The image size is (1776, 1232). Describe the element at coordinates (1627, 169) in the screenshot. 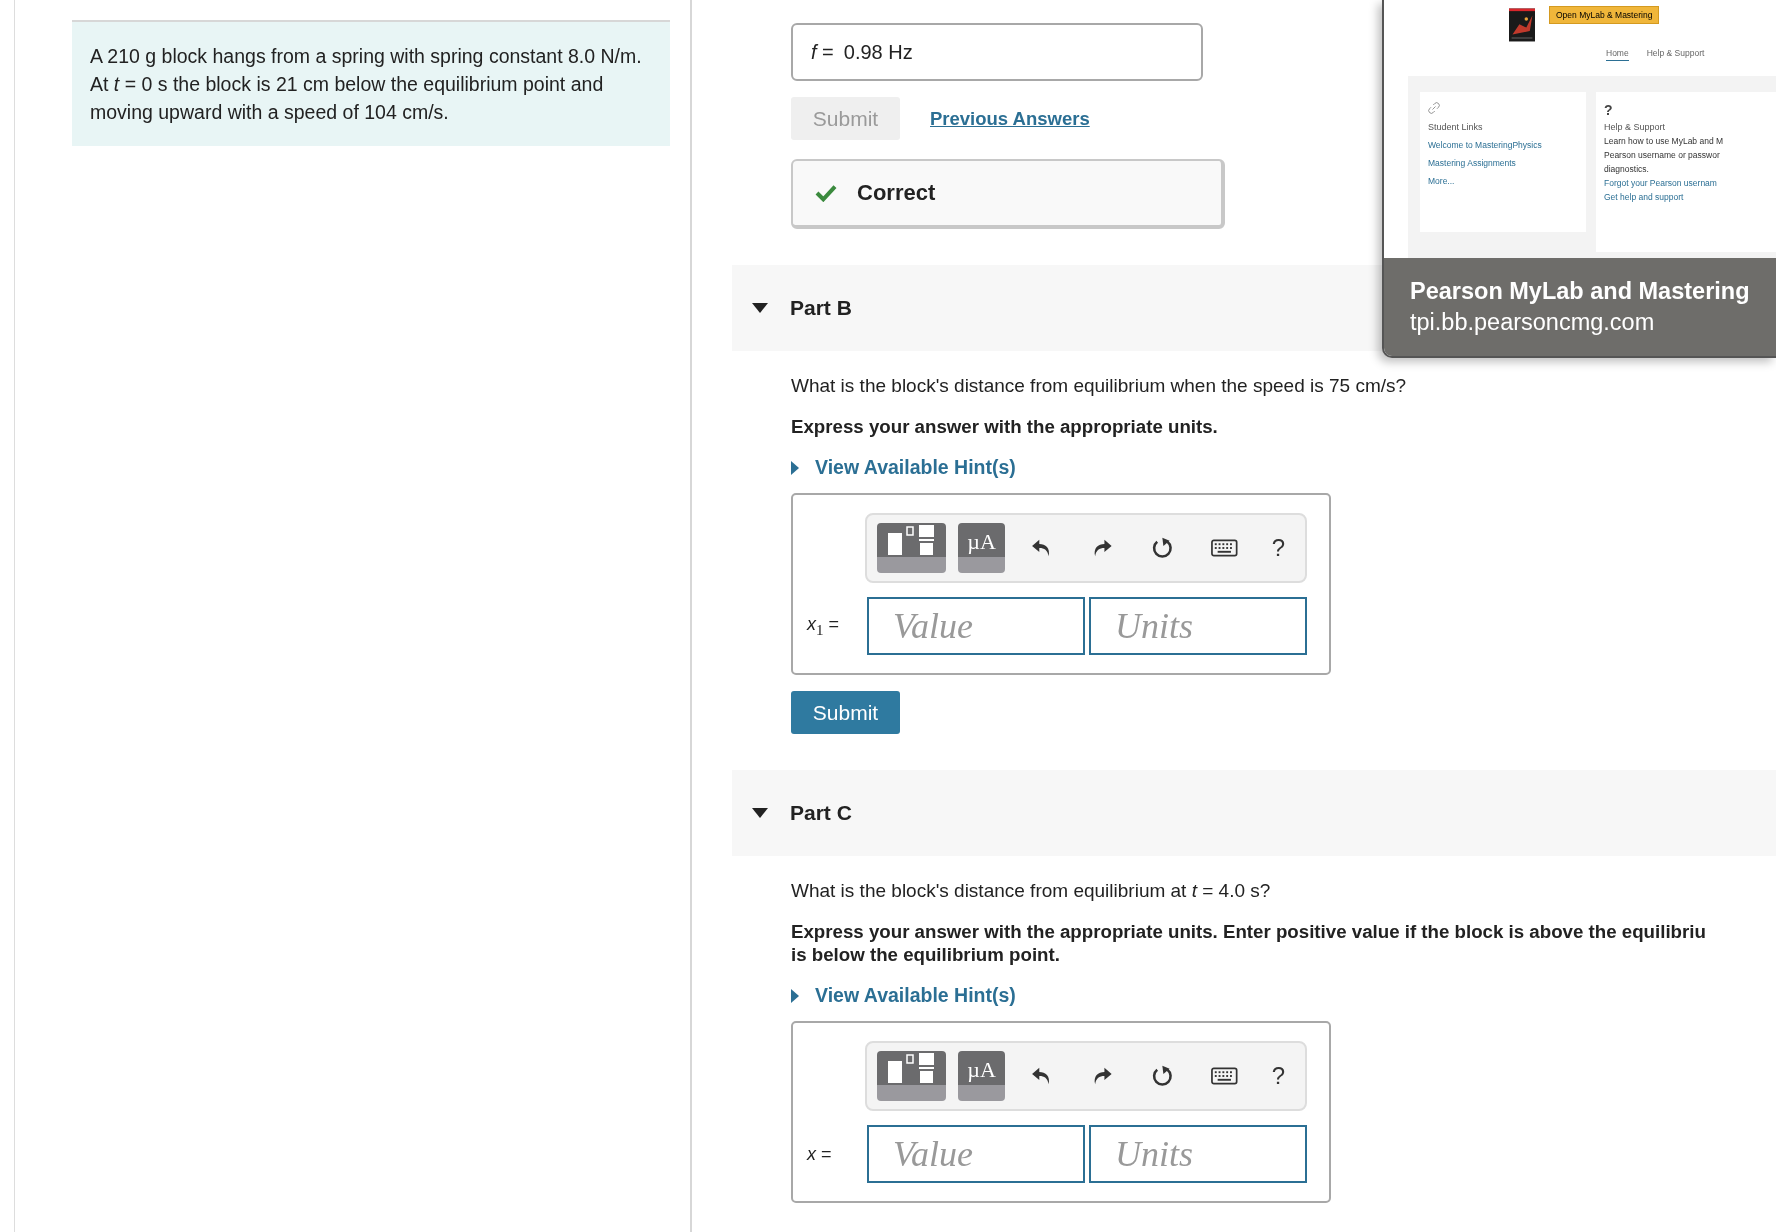

I see `card-text: diagnostics.` at that location.